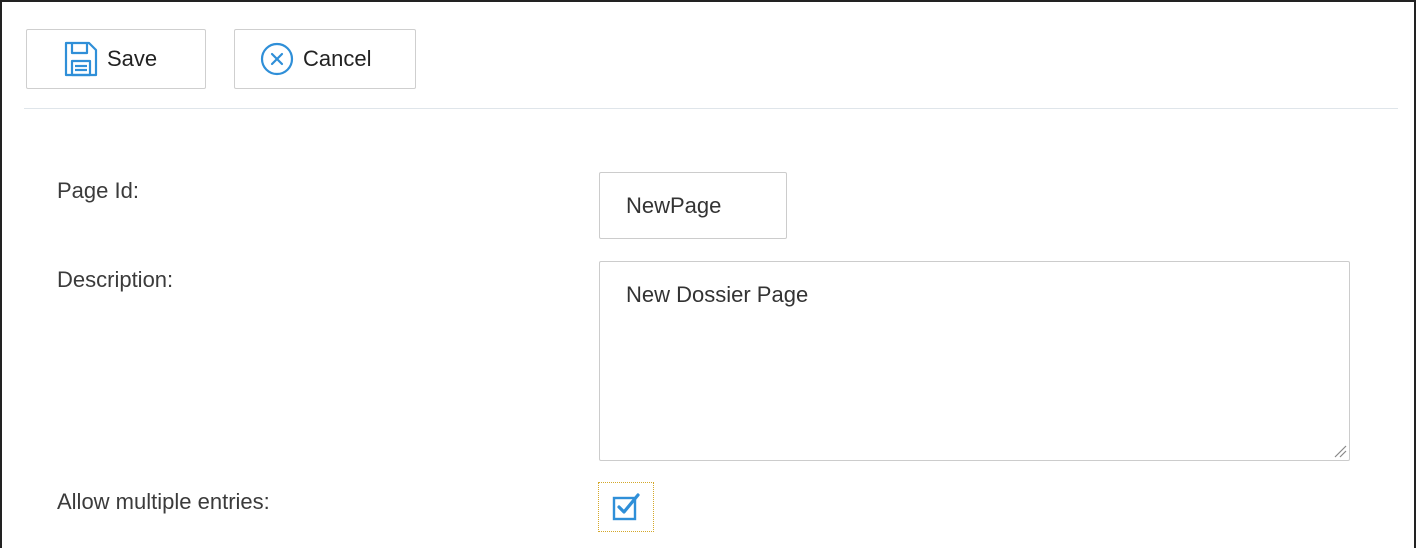 This screenshot has height=548, width=1416. What do you see at coordinates (81, 59) in the screenshot?
I see `save-icon` at bounding box center [81, 59].